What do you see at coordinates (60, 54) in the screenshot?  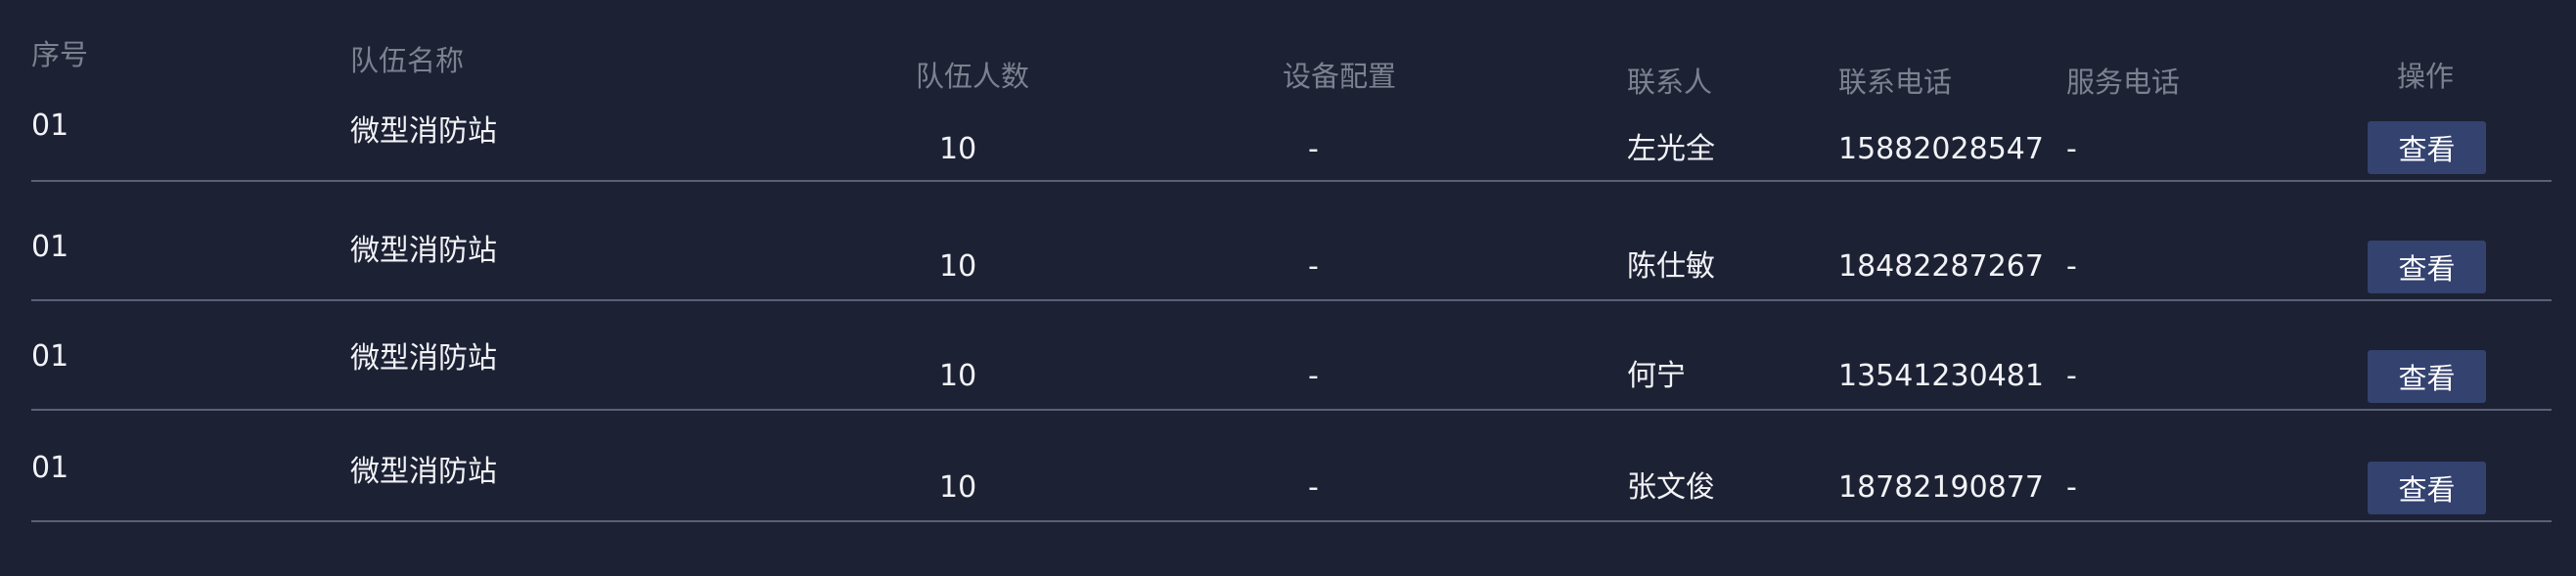 I see `header-index: 序号` at bounding box center [60, 54].